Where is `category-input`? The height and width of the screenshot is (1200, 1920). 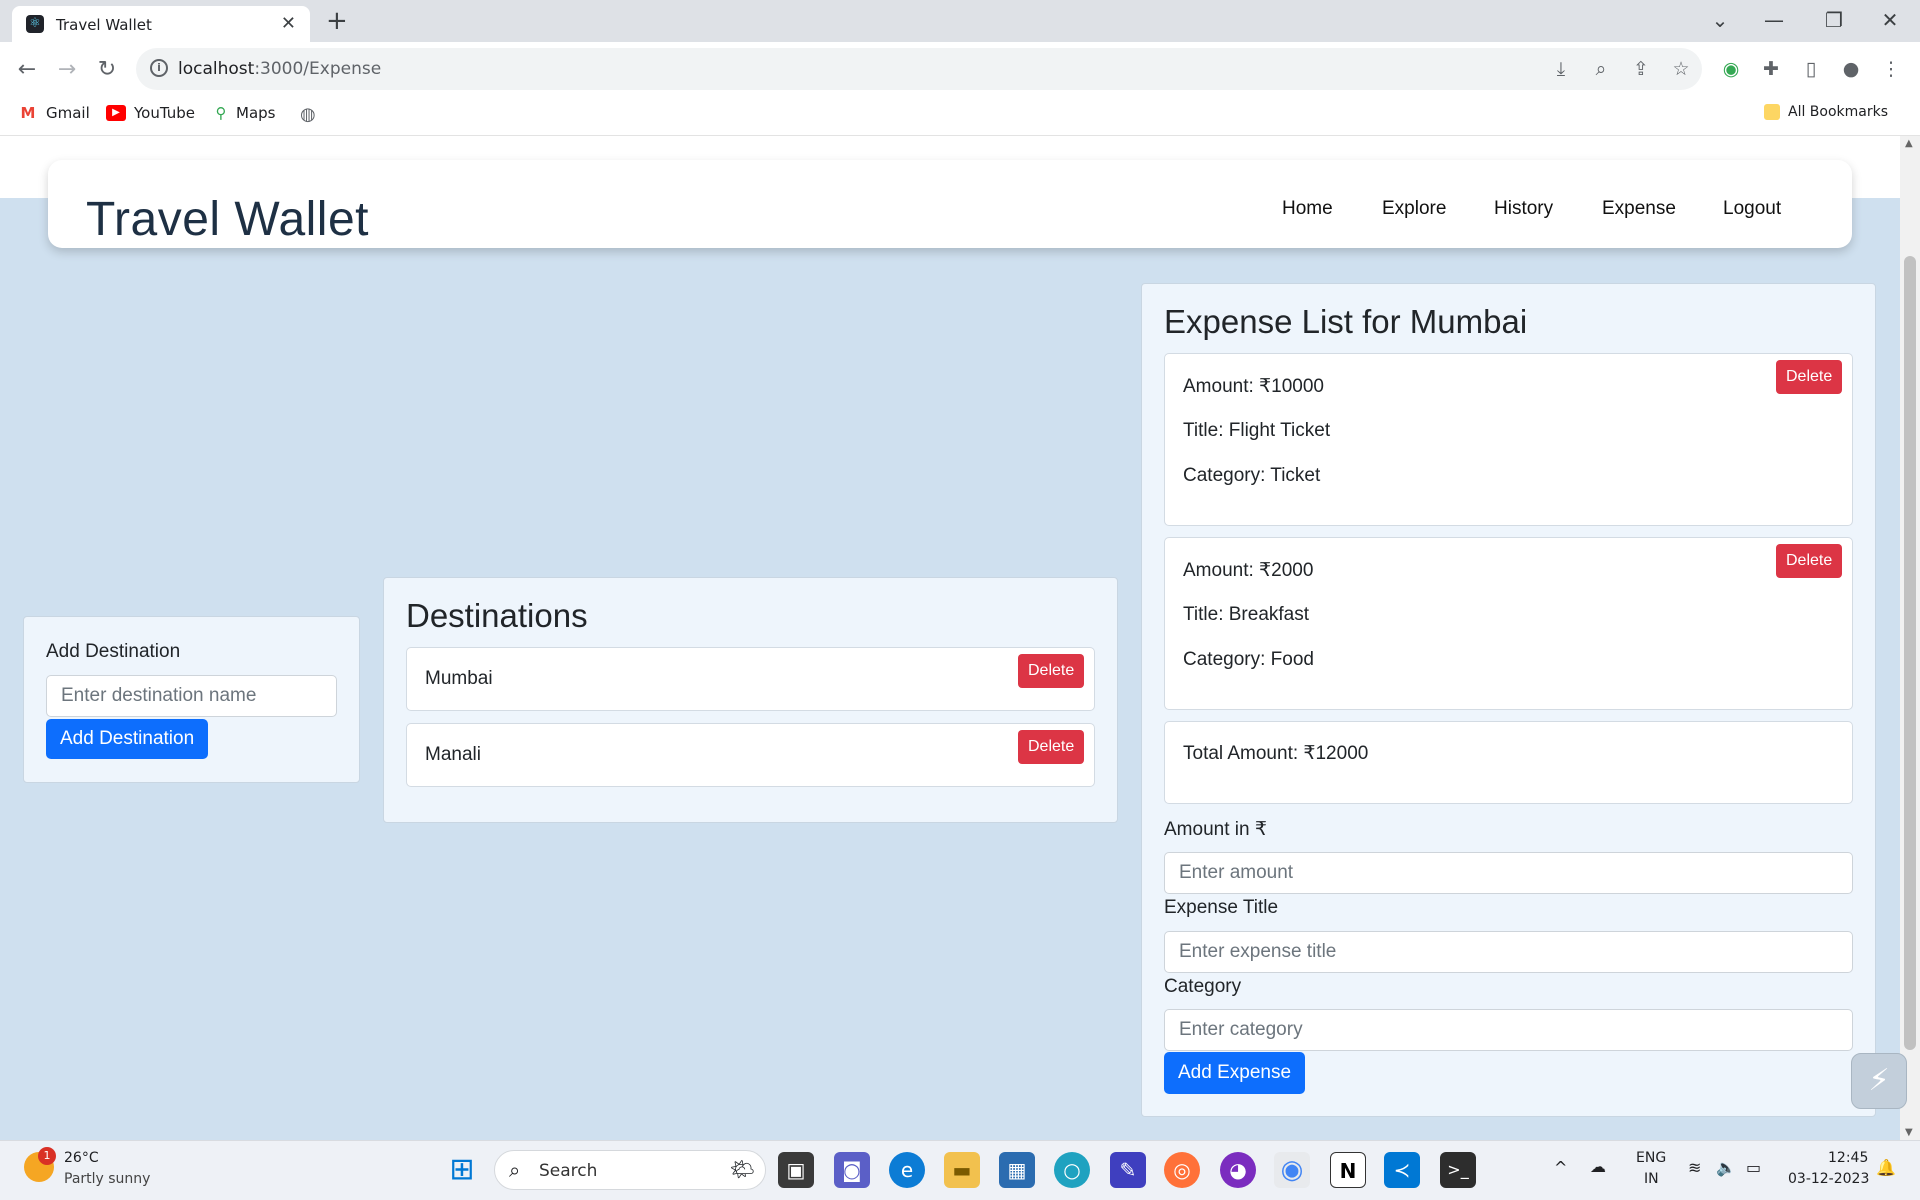 category-input is located at coordinates (1508, 1030).